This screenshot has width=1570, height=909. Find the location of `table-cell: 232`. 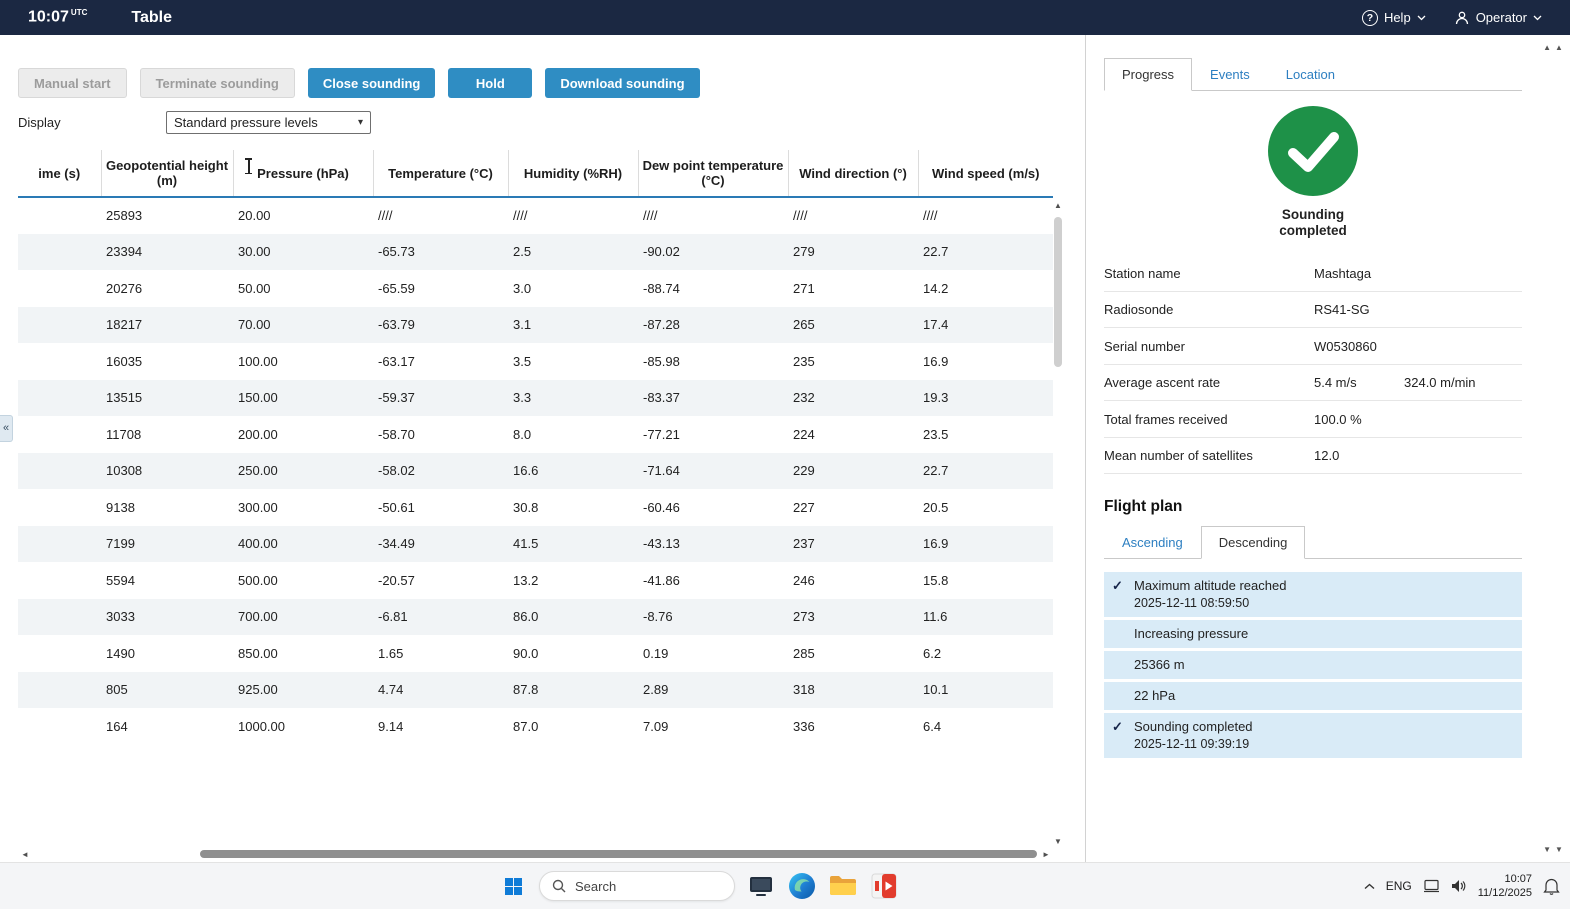

table-cell: 232 is located at coordinates (853, 397).